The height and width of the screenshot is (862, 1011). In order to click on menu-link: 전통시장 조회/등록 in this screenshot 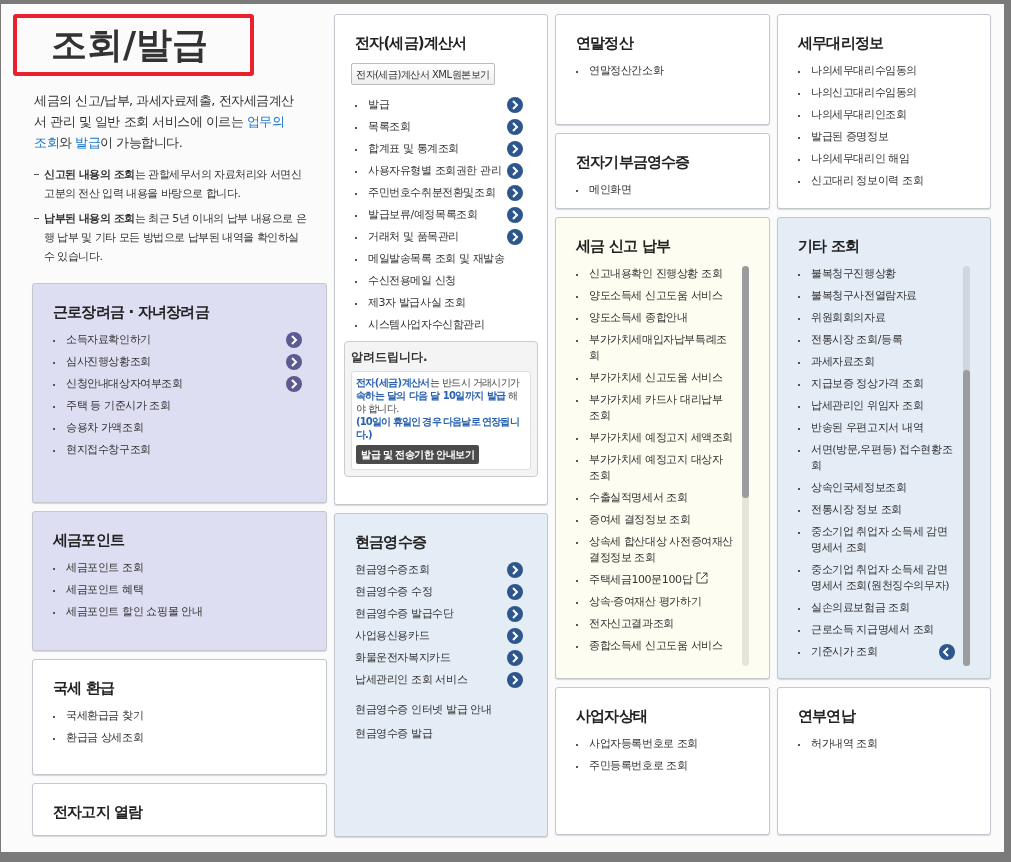, I will do `click(883, 340)`.